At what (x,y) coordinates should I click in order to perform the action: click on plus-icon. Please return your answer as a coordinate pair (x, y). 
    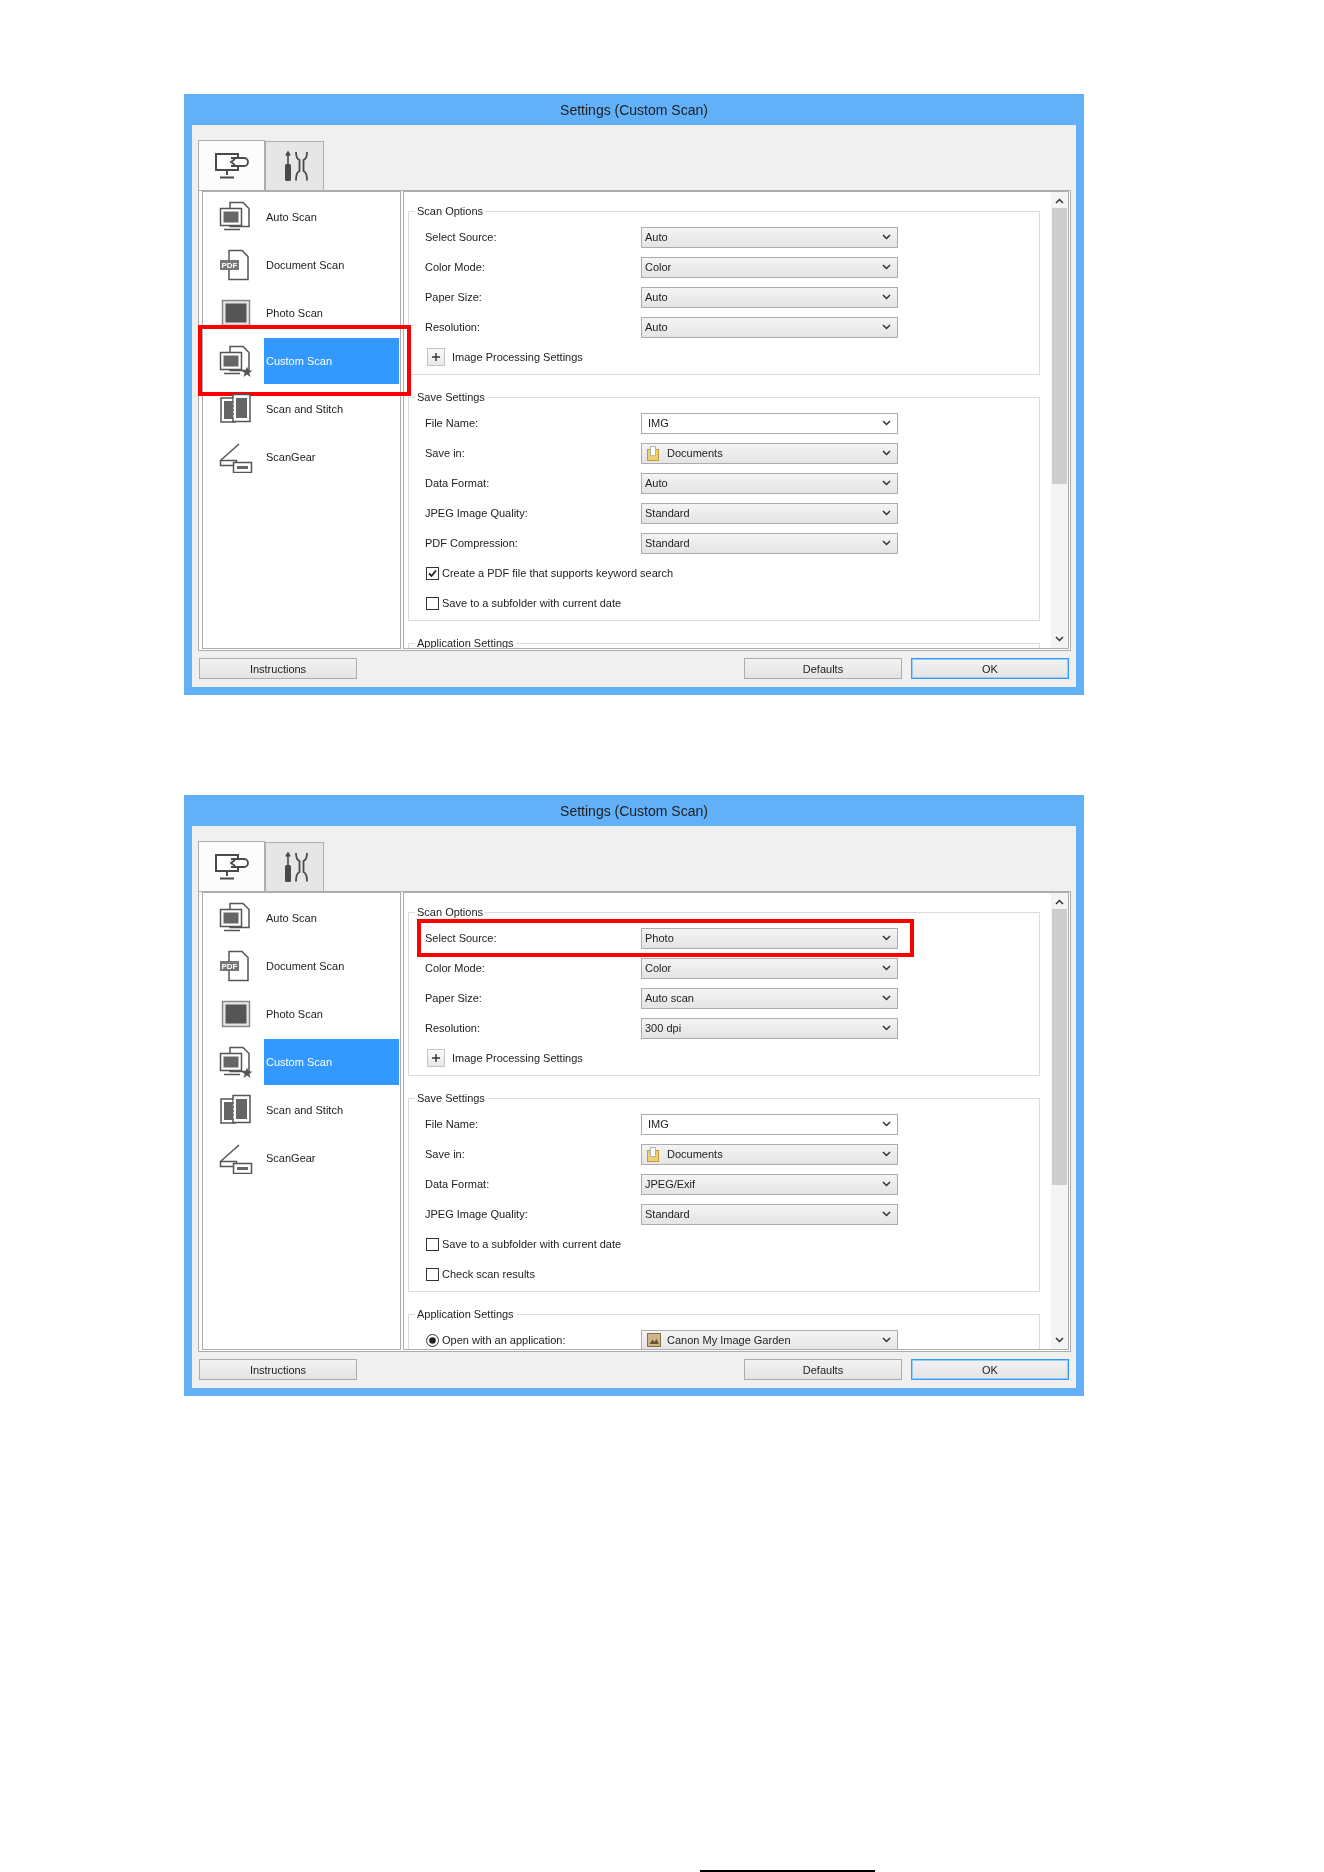
    Looking at the image, I should click on (436, 357).